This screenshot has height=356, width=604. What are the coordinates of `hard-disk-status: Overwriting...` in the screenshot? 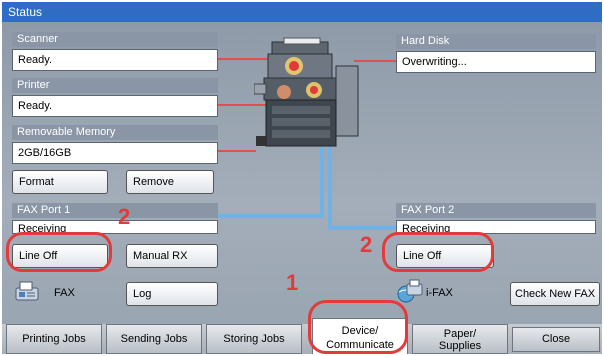 It's located at (496, 62).